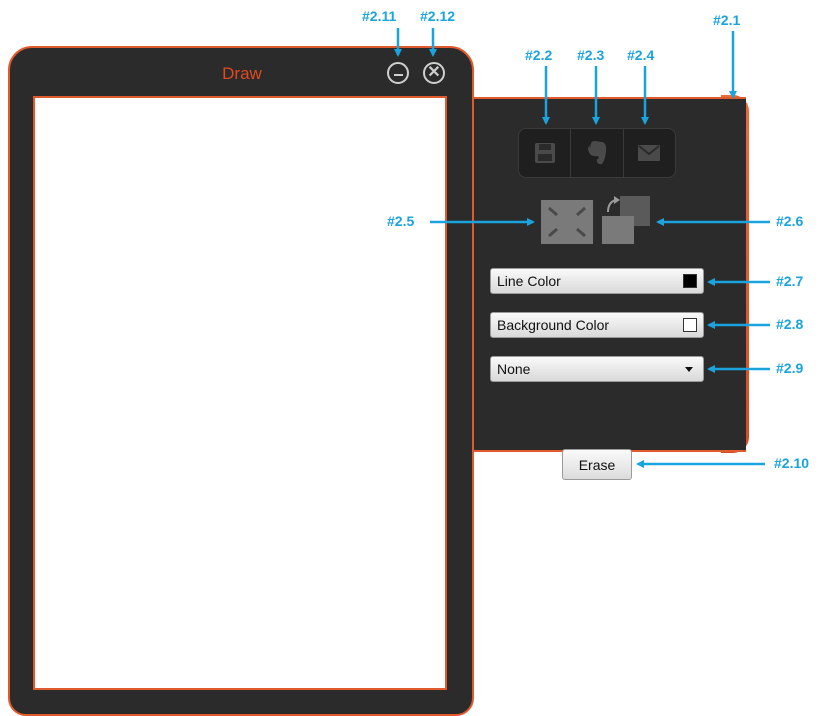  I want to click on annotation-2-1: #2.1, so click(727, 20).